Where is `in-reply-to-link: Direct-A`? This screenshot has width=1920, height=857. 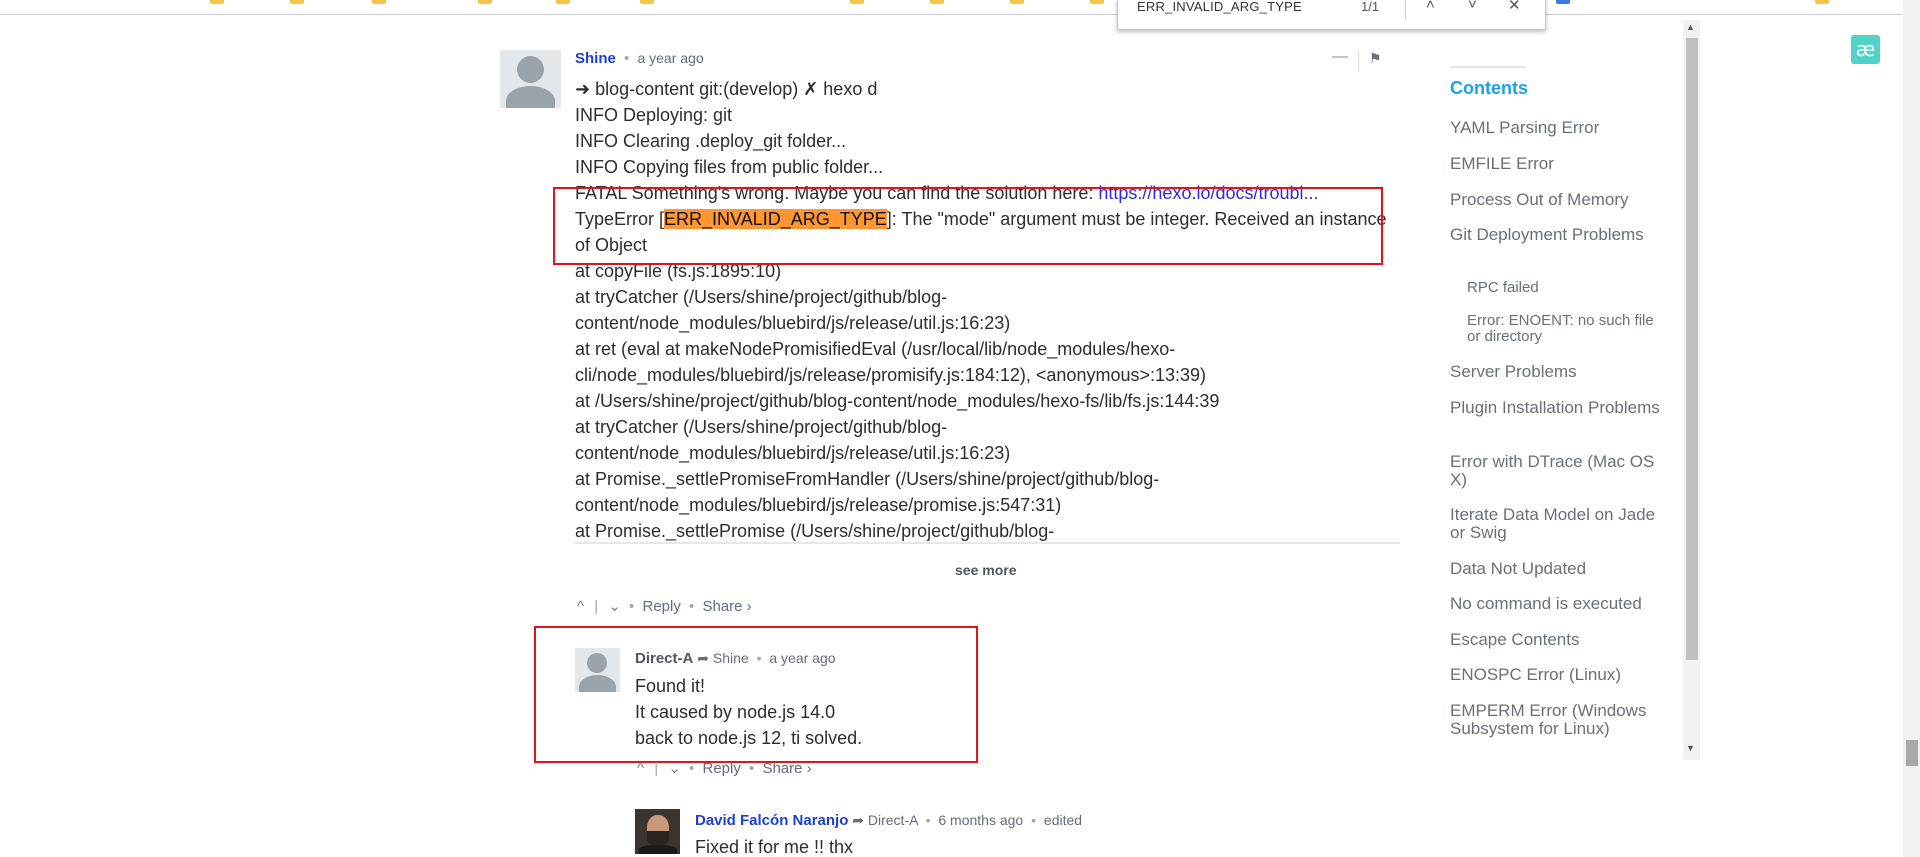
in-reply-to-link: Direct-A is located at coordinates (893, 820).